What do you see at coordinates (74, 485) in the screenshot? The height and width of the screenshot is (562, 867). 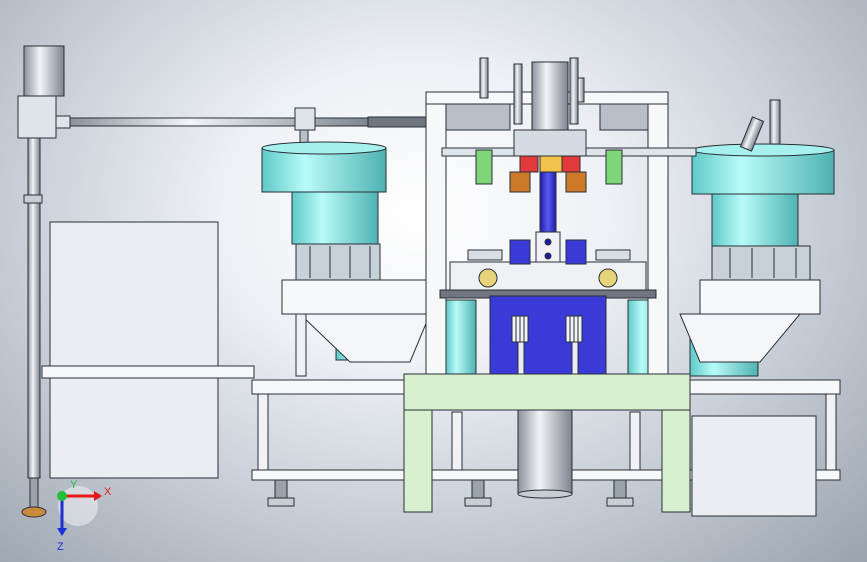 I see `y-axis-label: Y` at bounding box center [74, 485].